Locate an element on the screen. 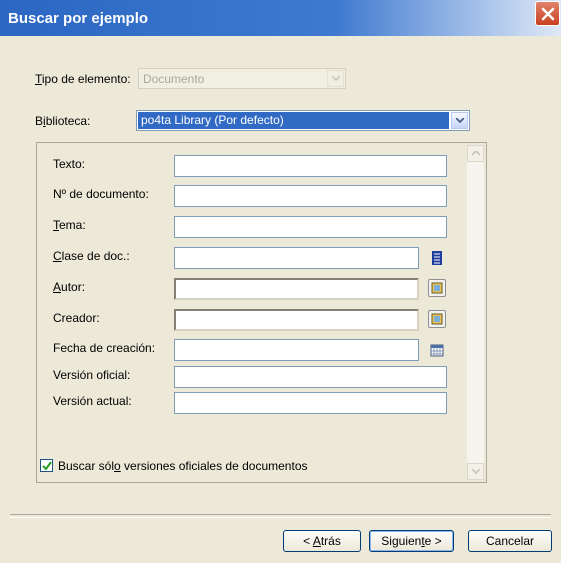 The height and width of the screenshot is (563, 561). official-versions-checkbox is located at coordinates (46, 465).